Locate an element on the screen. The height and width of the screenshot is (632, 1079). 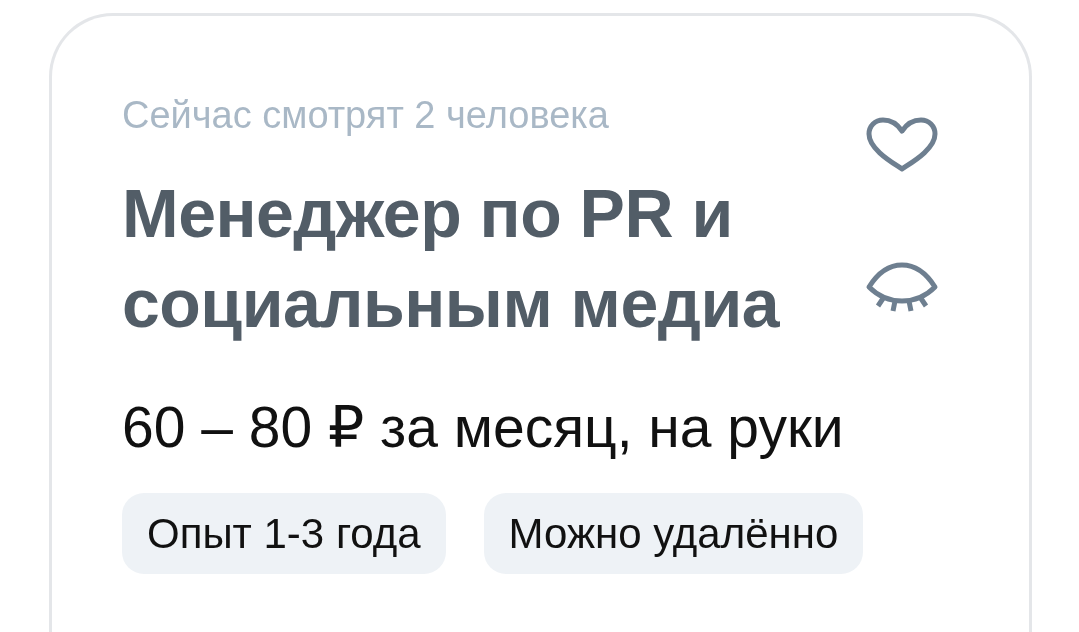
hide-button is located at coordinates (902, 287).